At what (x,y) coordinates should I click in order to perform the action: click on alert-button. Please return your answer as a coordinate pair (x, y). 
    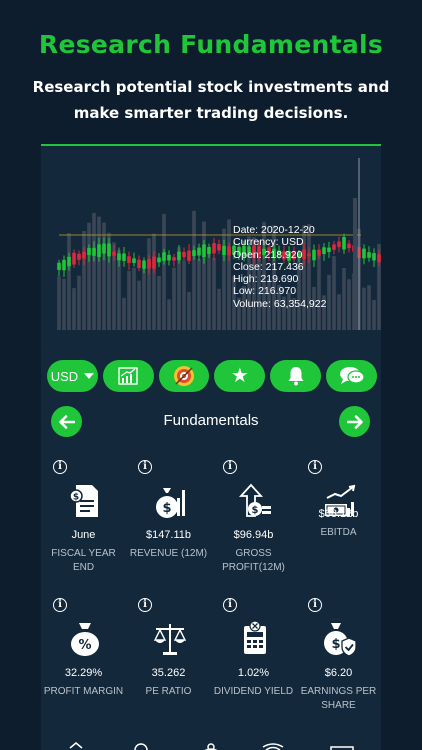
    Looking at the image, I should click on (296, 376).